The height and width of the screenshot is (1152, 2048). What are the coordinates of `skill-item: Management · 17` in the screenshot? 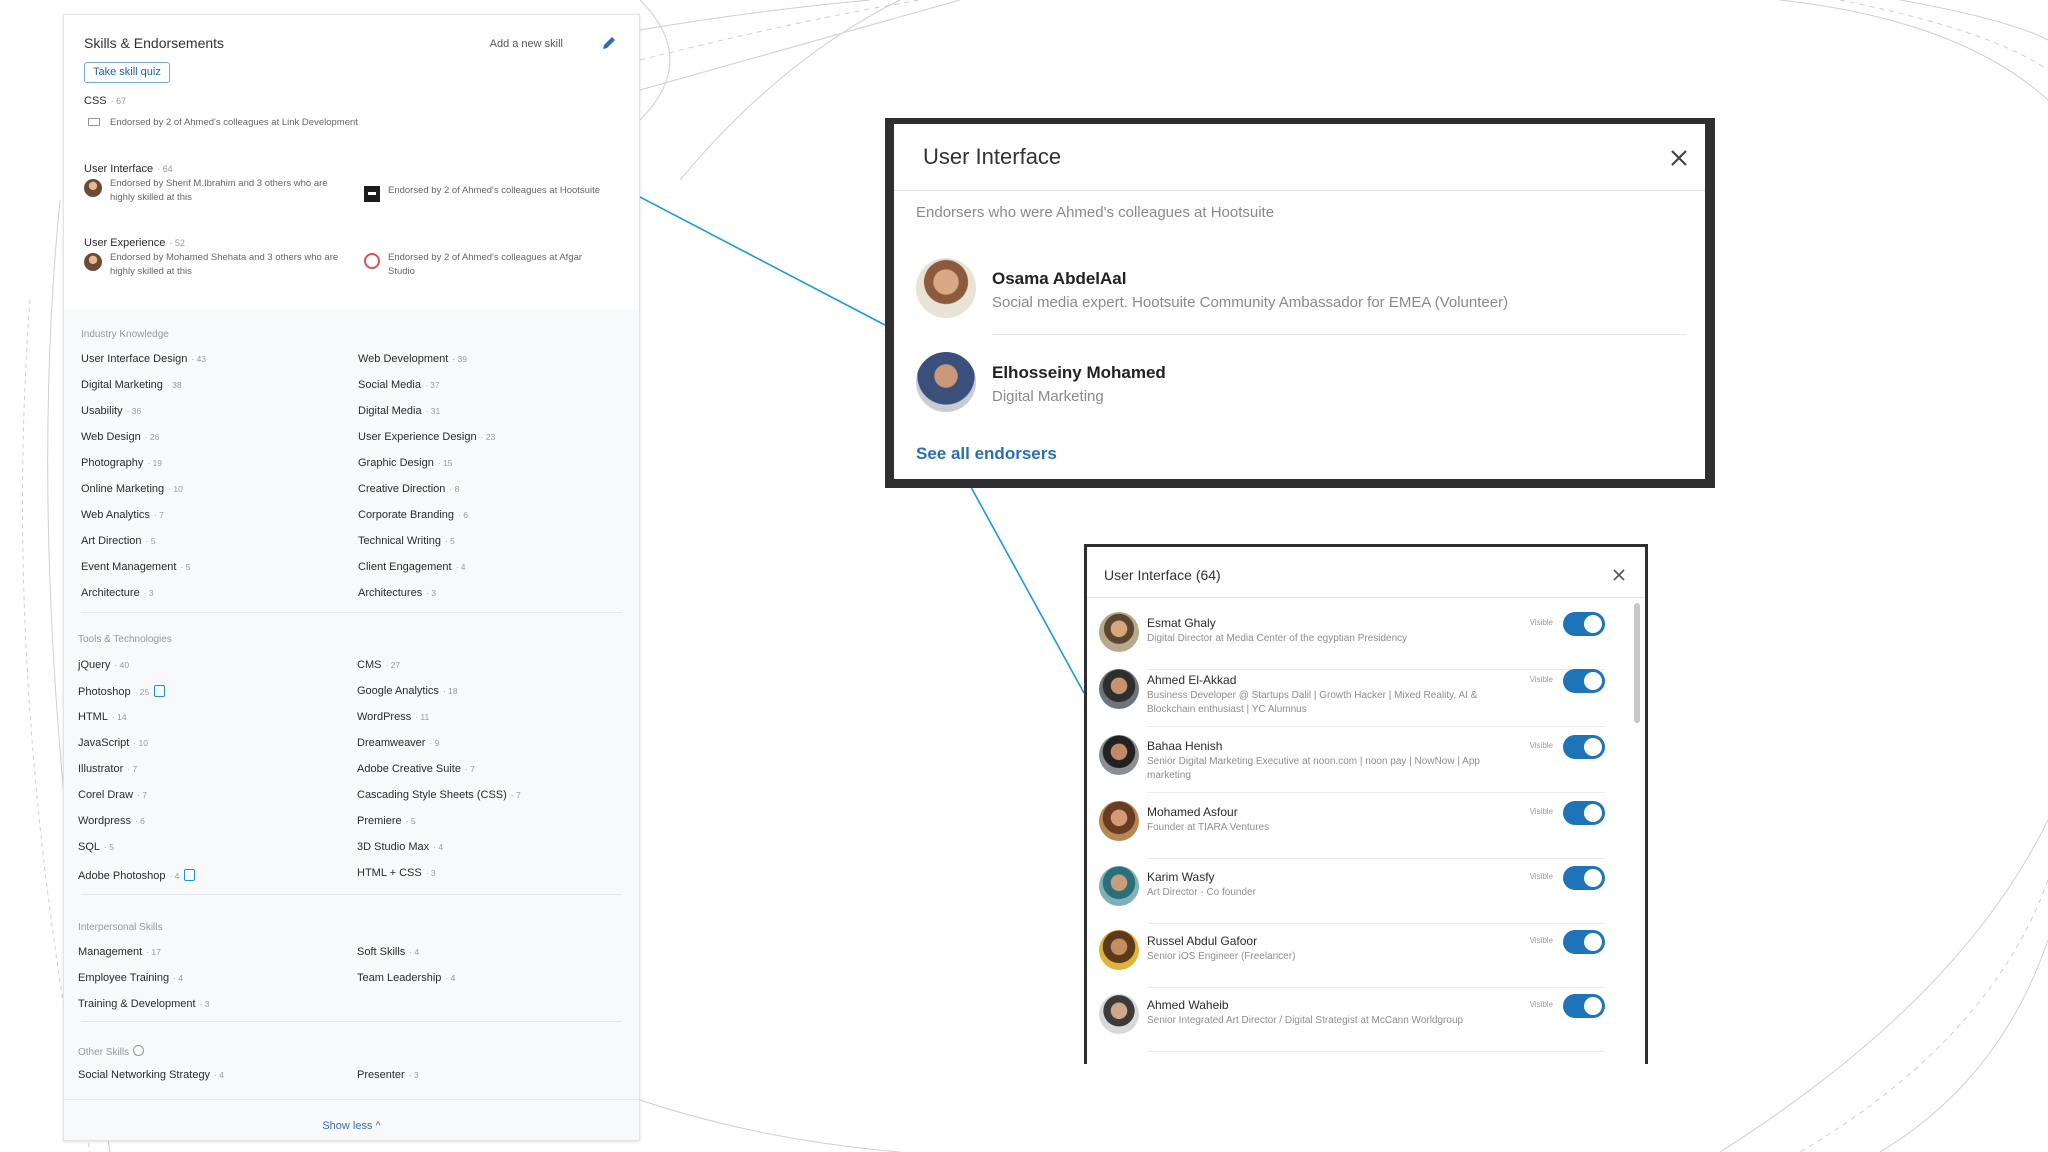 It's located at (119, 952).